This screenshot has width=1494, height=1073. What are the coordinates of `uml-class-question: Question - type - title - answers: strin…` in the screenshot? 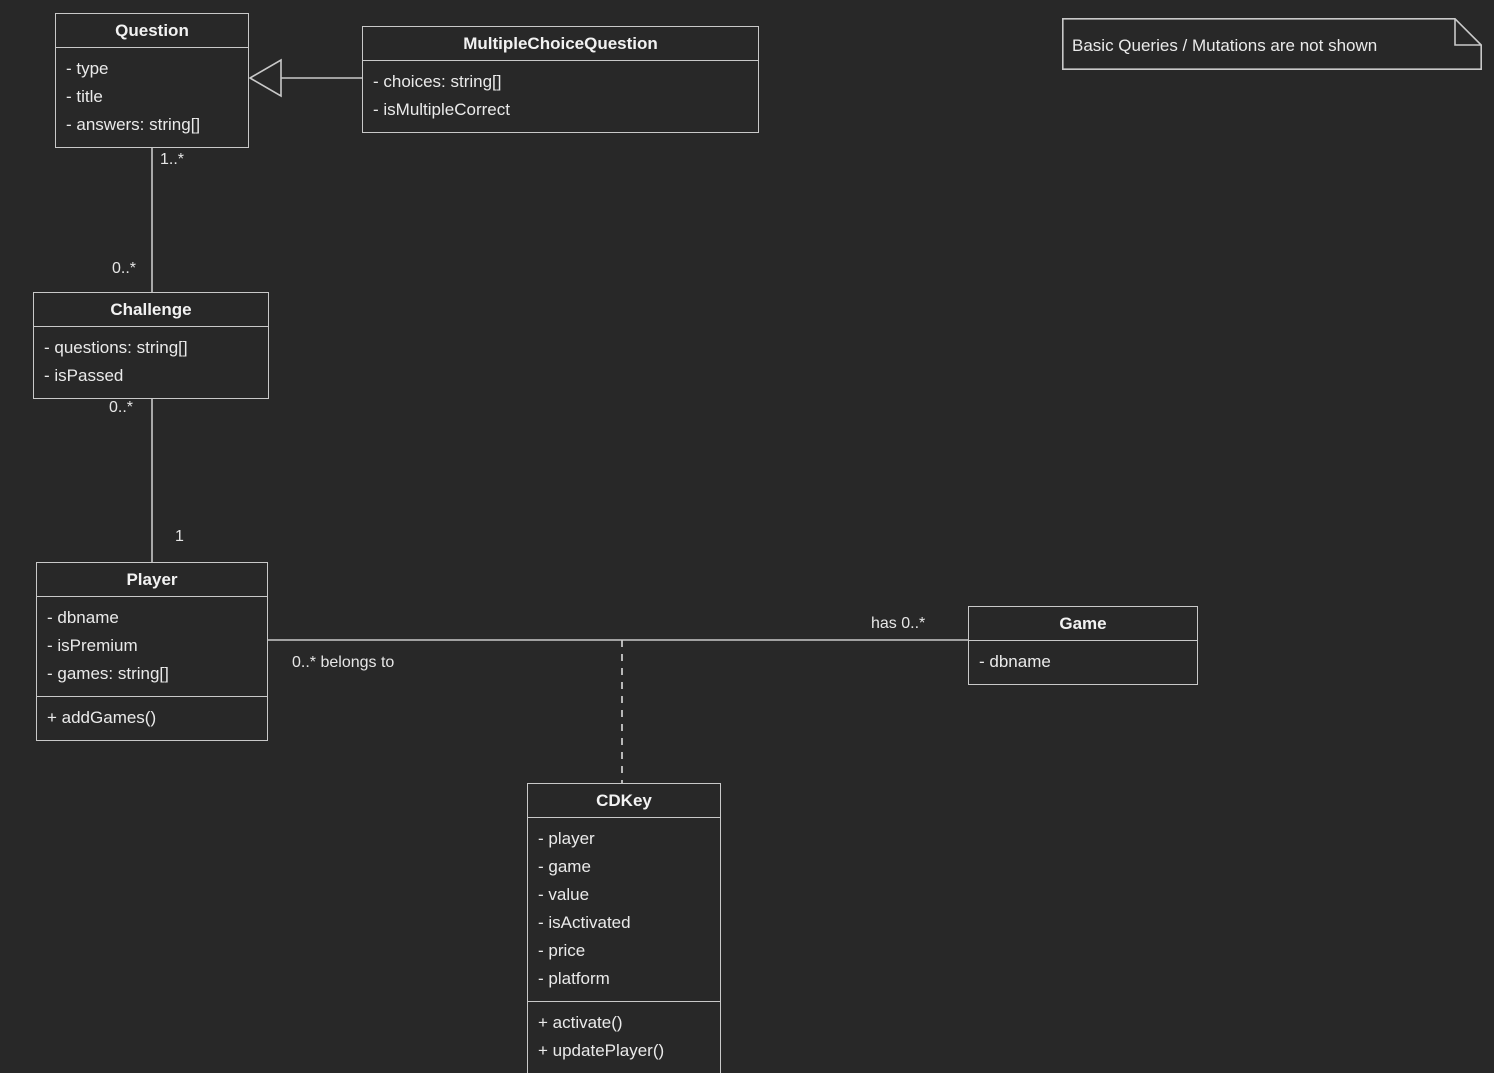 It's located at (152, 80).